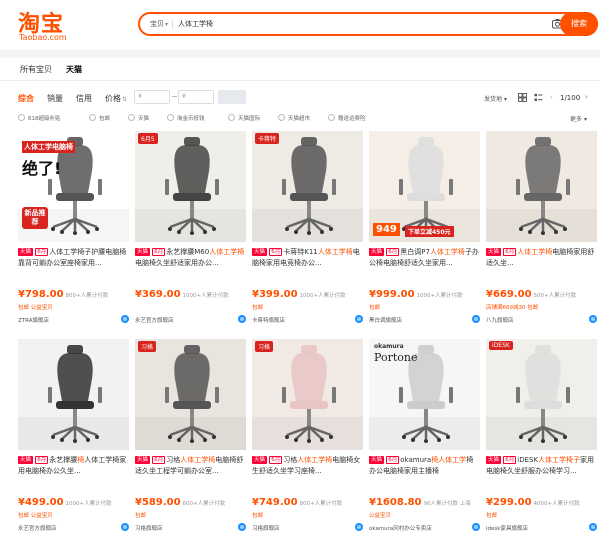  What do you see at coordinates (400, 529) in the screenshot?
I see `shop-name: okamura冈村办公专卖店` at bounding box center [400, 529].